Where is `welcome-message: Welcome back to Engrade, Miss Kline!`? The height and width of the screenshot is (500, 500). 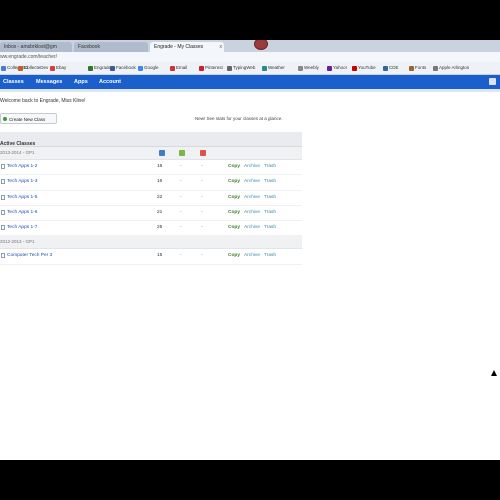
welcome-message: Welcome back to Engrade, Miss Kline! is located at coordinates (43, 101).